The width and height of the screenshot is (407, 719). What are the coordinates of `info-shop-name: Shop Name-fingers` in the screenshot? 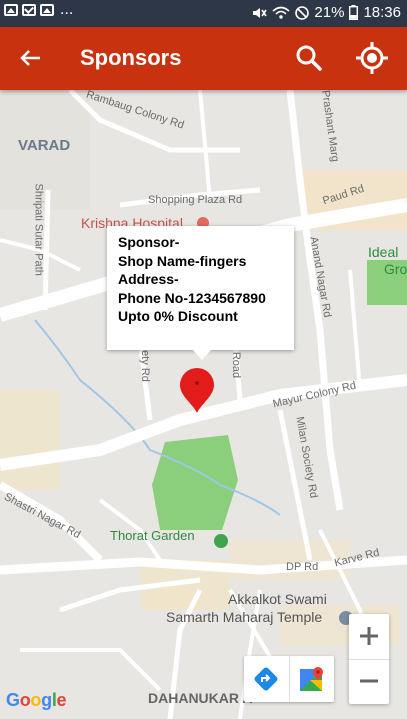 It's located at (182, 260).